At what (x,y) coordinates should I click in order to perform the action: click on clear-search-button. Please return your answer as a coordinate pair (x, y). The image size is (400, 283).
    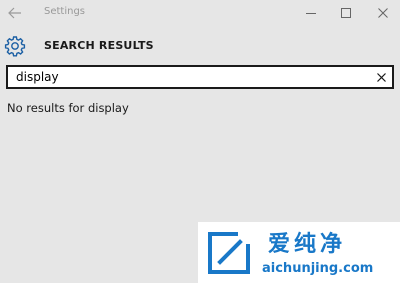
    Looking at the image, I should click on (381, 77).